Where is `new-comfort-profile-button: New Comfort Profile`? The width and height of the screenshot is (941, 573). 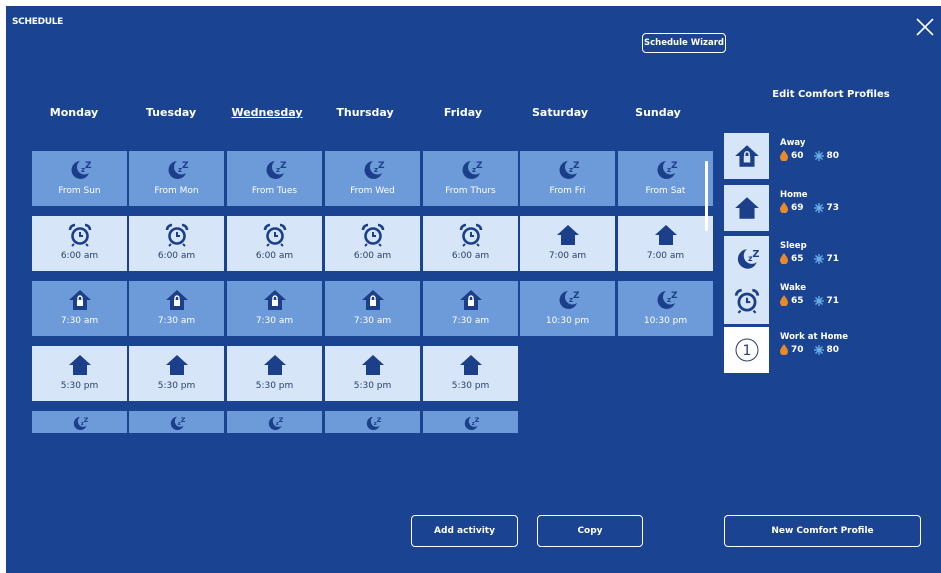
new-comfort-profile-button: New Comfort Profile is located at coordinates (822, 531).